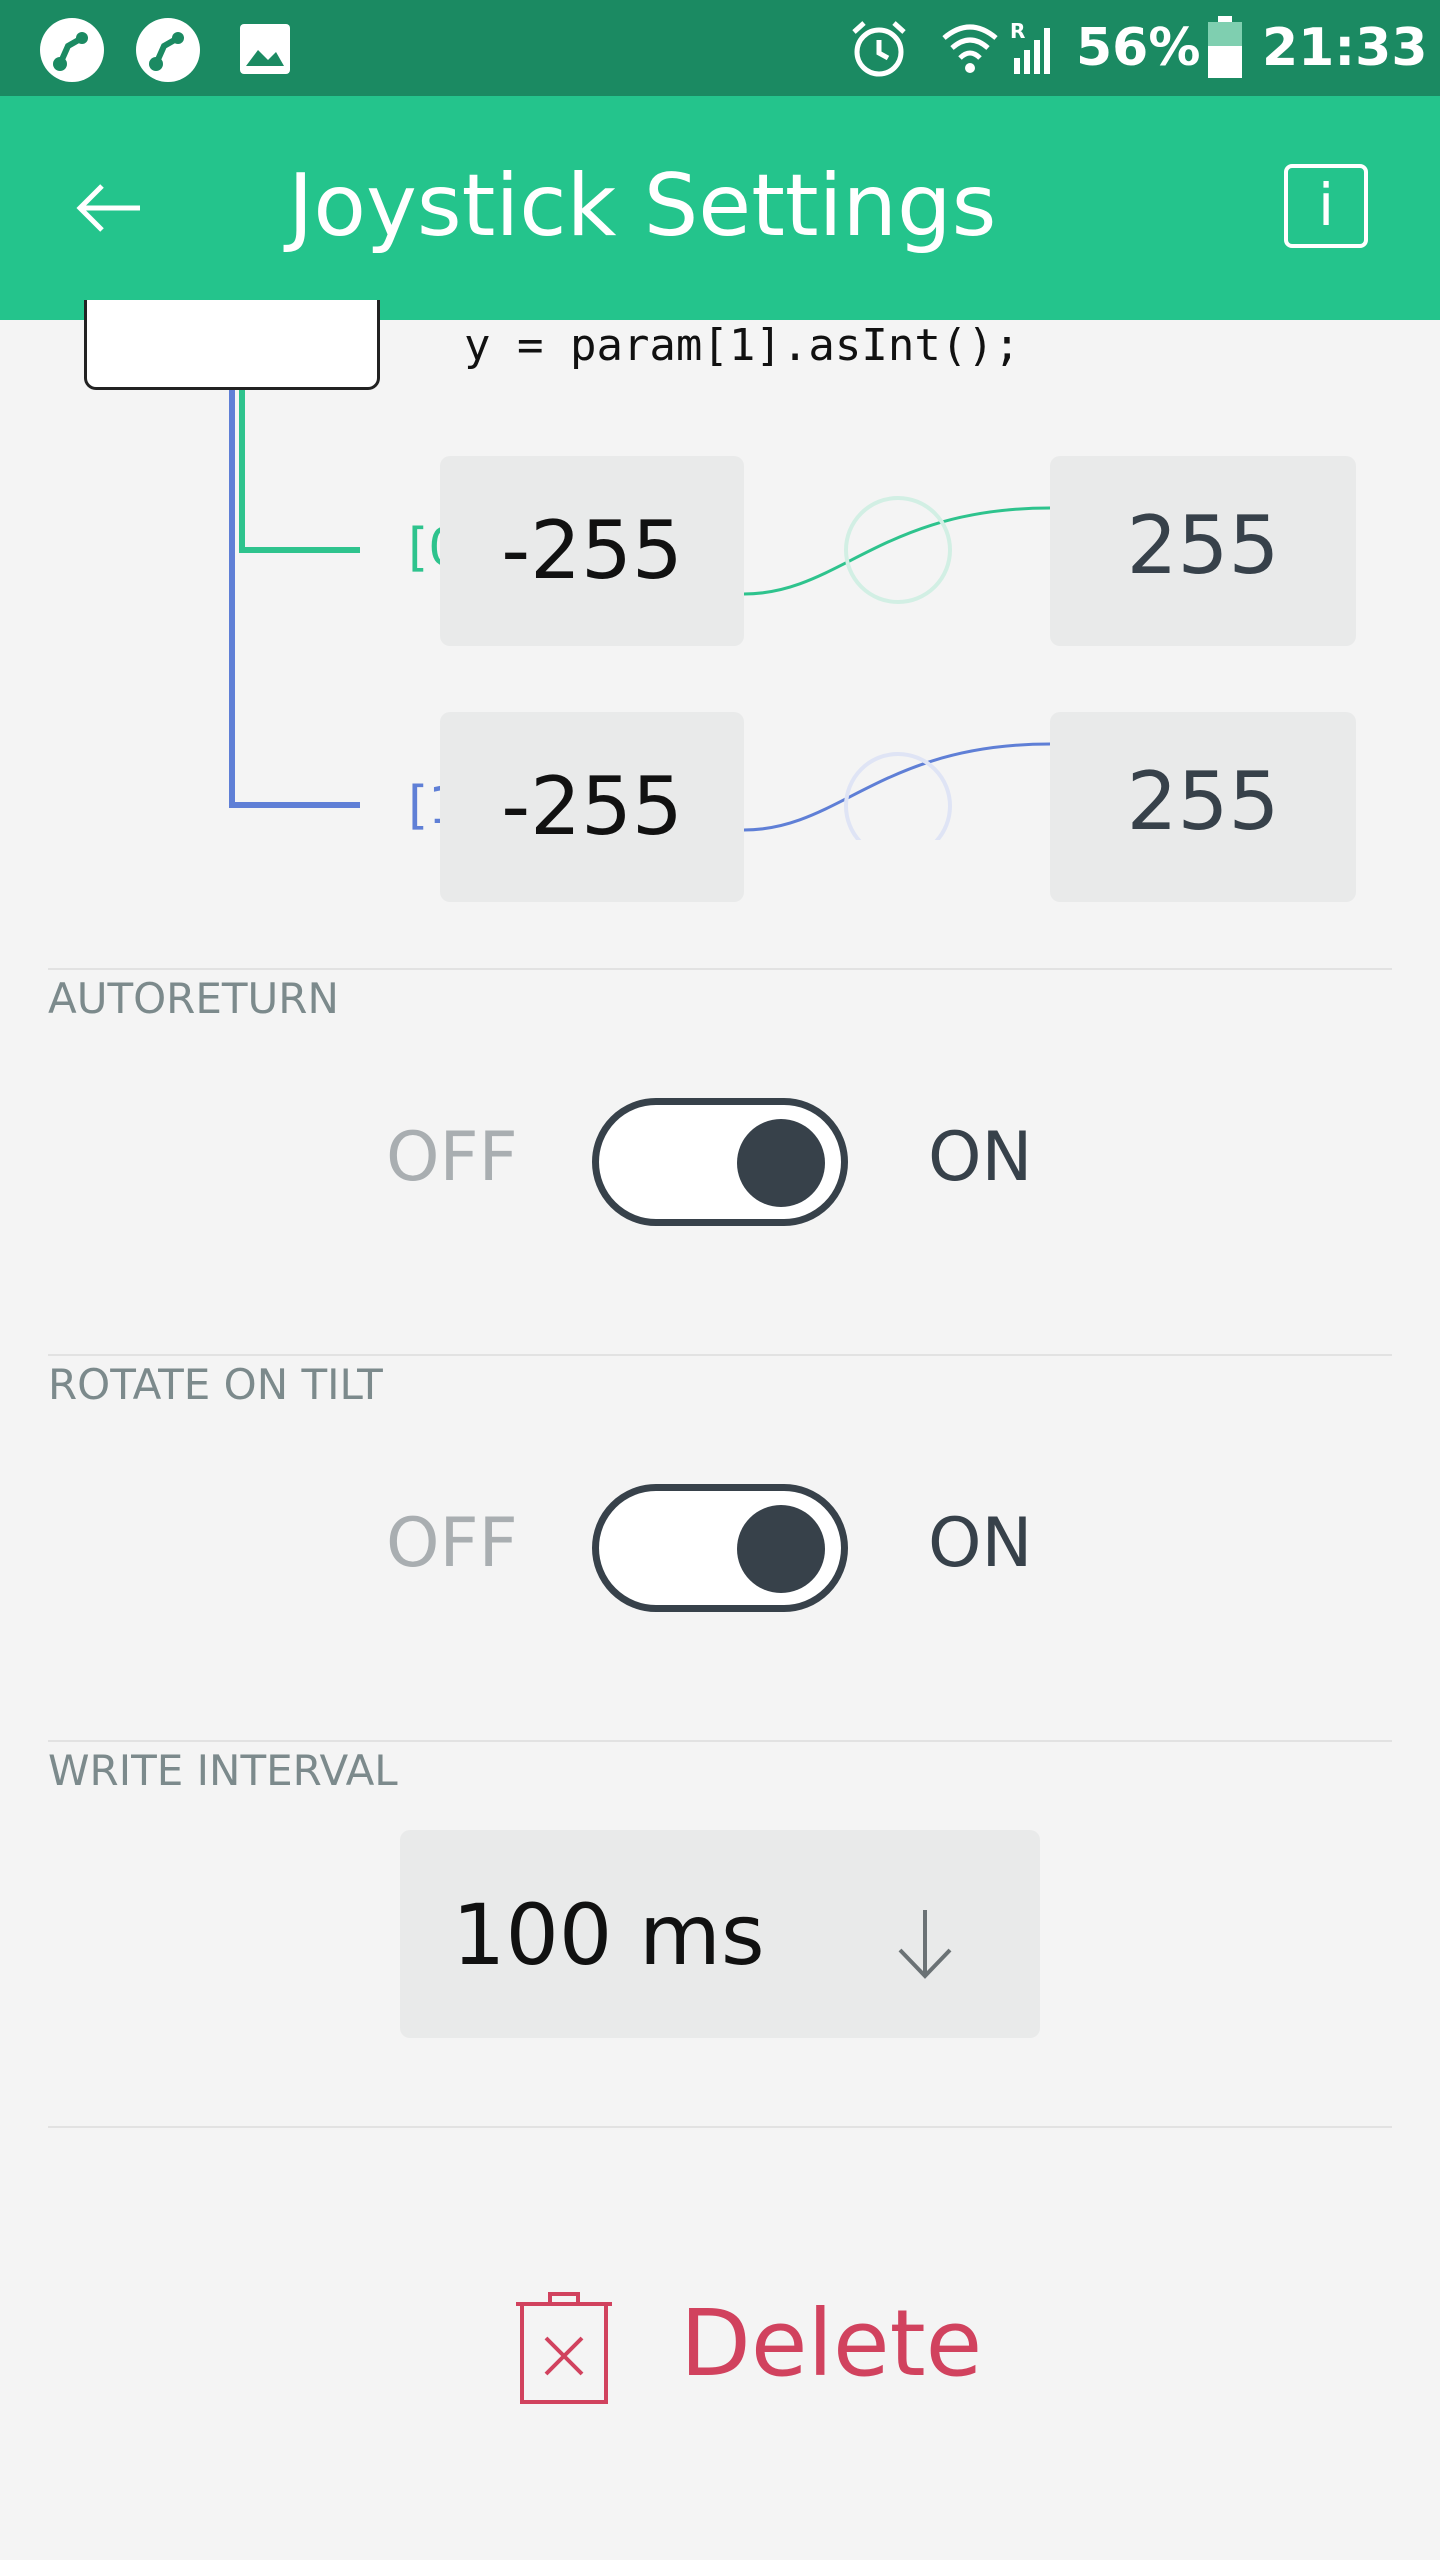 The width and height of the screenshot is (1440, 2560). Describe the element at coordinates (720, 48) in the screenshot. I see `status-bar: R 56% 21:33` at that location.